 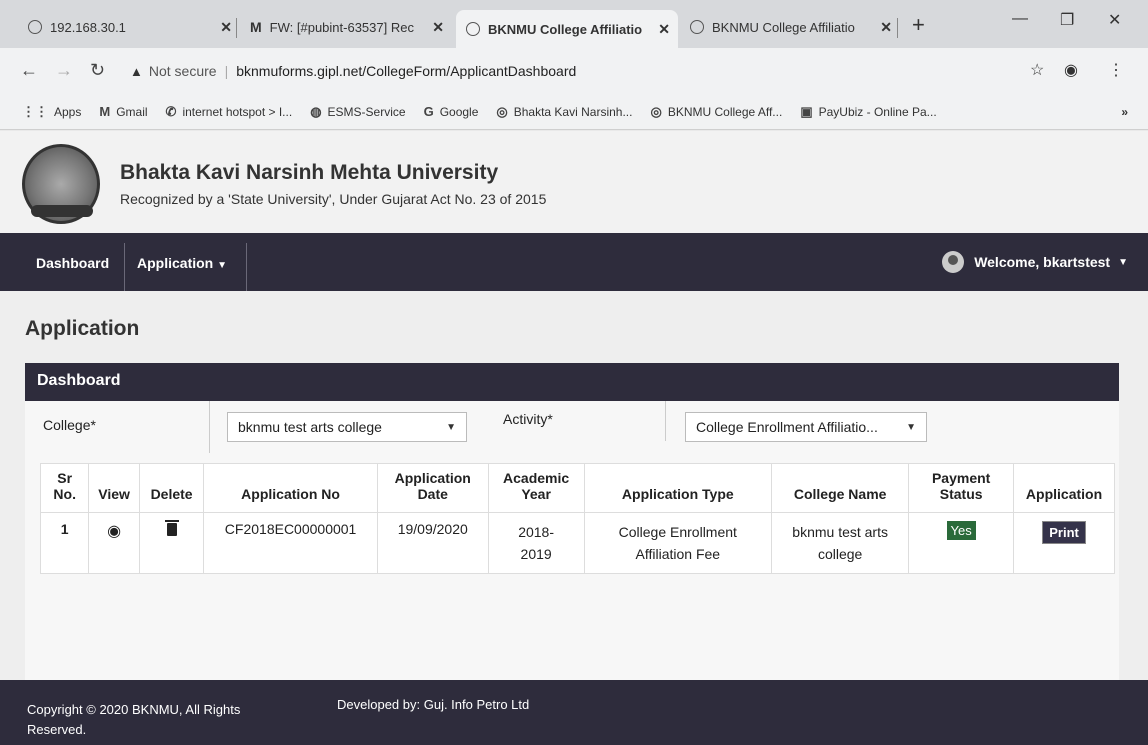 What do you see at coordinates (536, 488) in the screenshot?
I see `col-academic-year: Academic Year` at bounding box center [536, 488].